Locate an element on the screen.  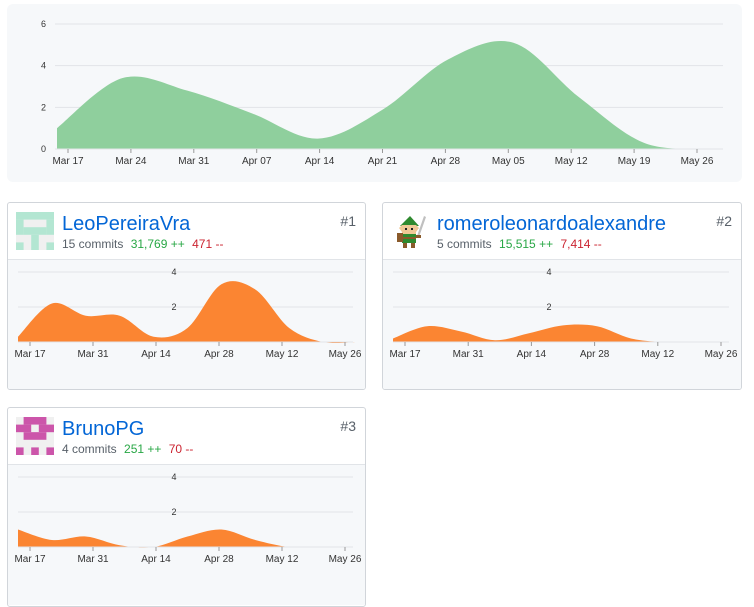
commit-count: 5 commits is located at coordinates (464, 244).